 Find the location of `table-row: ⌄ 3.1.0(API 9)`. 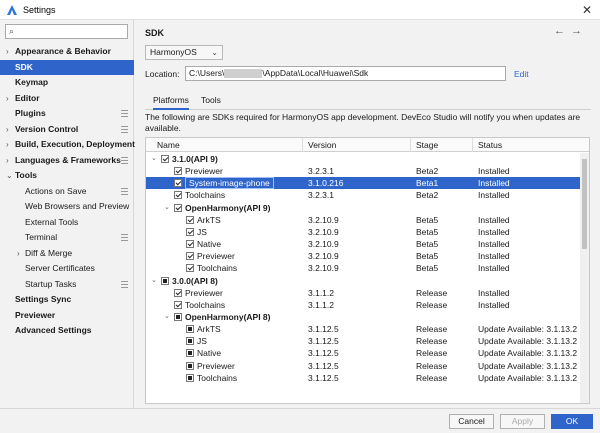

table-row: ⌄ 3.1.0(API 9) is located at coordinates (363, 159).